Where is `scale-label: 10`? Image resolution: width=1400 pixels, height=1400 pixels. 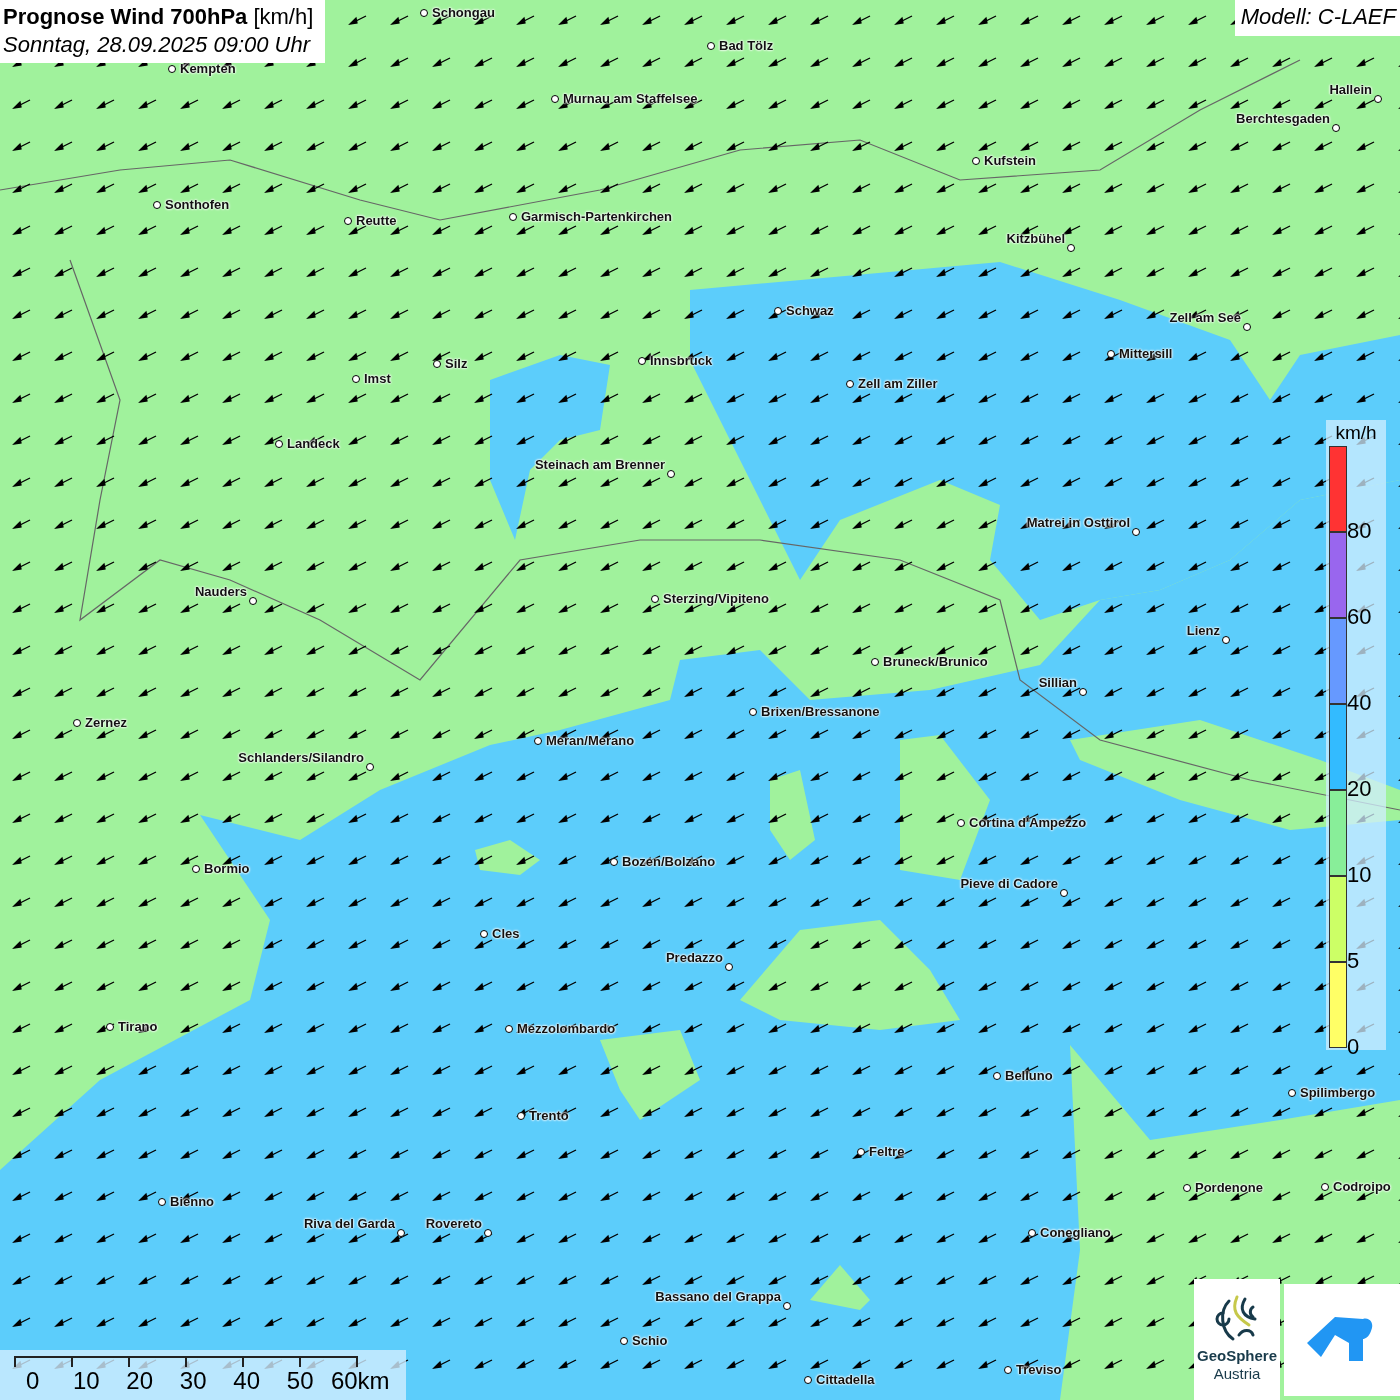
scale-label: 10 is located at coordinates (86, 1381).